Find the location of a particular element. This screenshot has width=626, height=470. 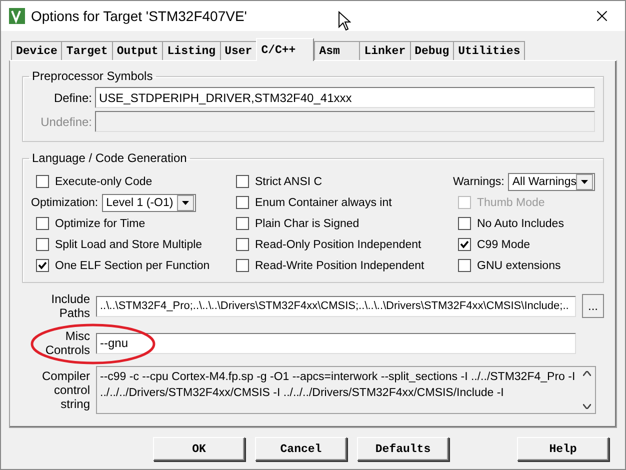

scroll-up-icon is located at coordinates (586, 373).